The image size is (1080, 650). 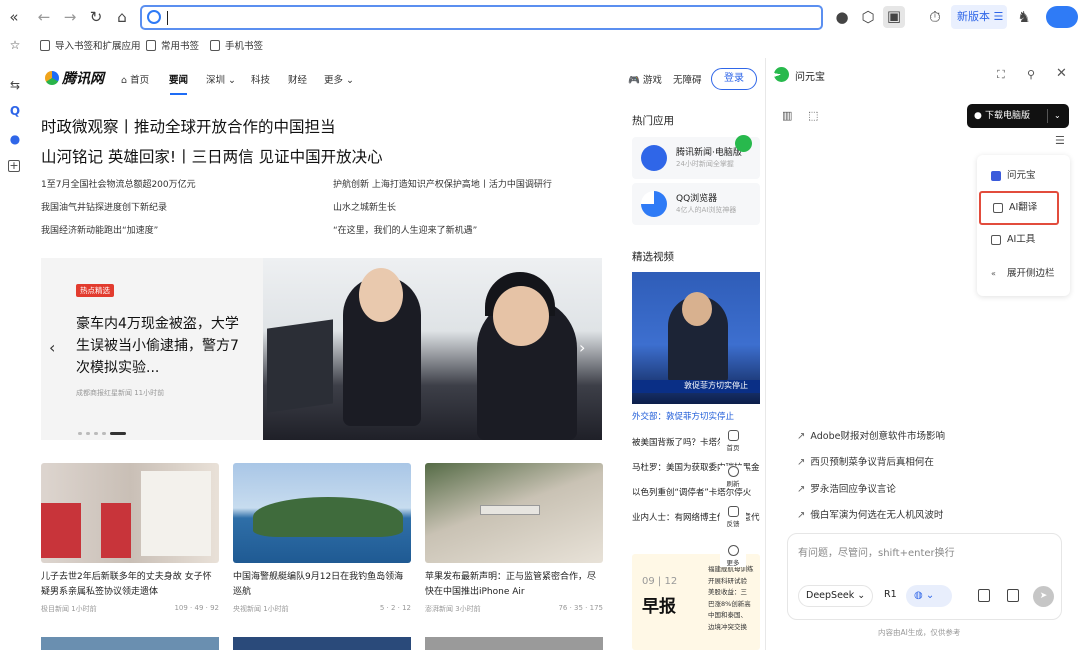 I want to click on suggestion-item: ↗ 西贝预制菜争议背后真相何在, so click(x=865, y=461).